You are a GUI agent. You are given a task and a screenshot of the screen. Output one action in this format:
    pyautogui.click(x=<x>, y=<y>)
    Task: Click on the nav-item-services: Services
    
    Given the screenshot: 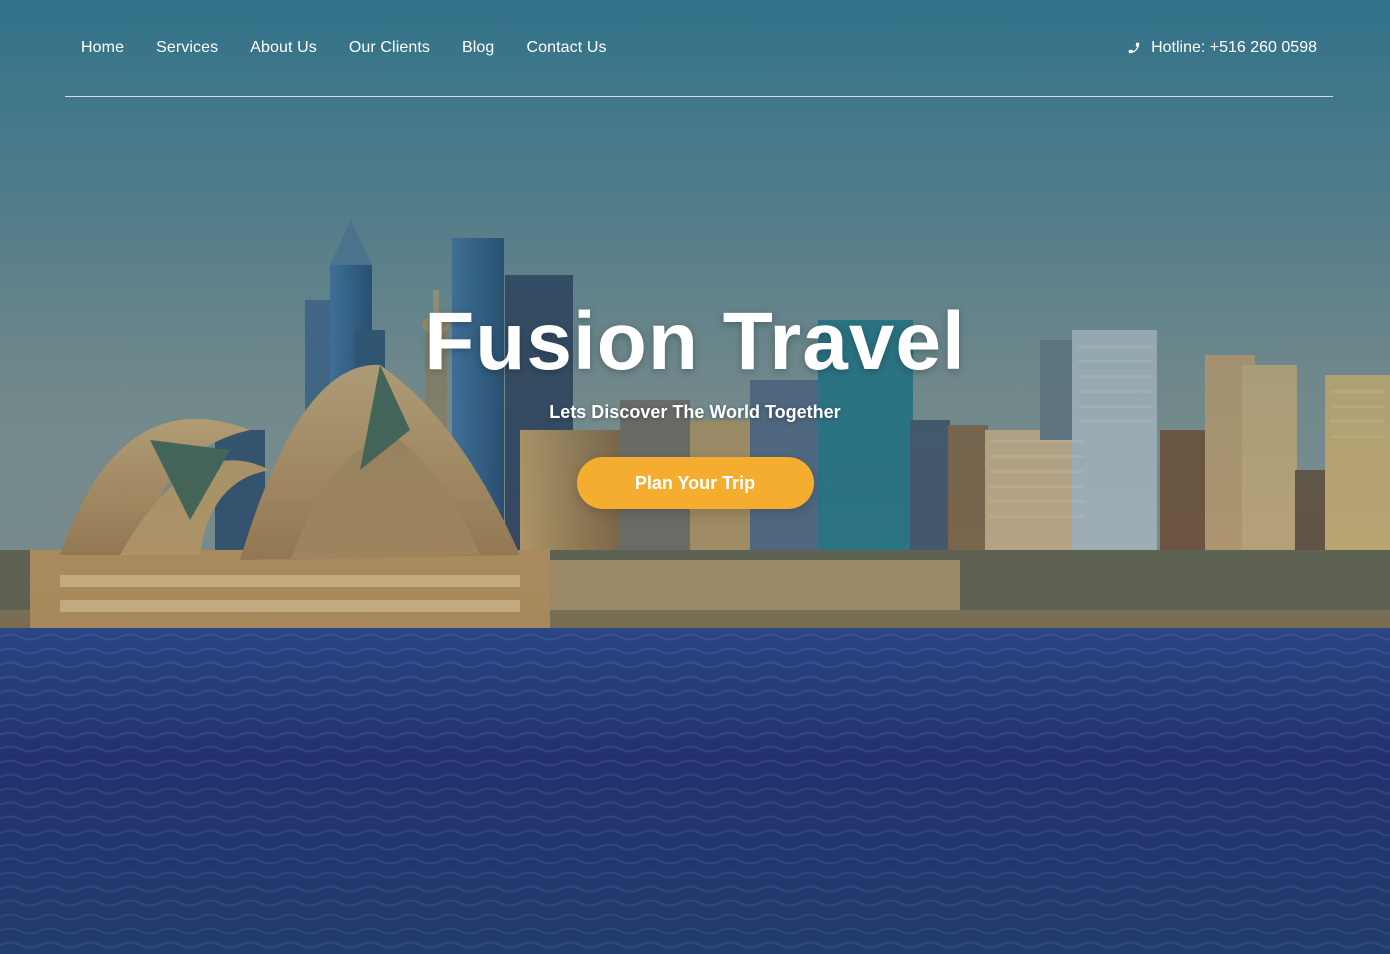 What is the action you would take?
    pyautogui.click(x=187, y=48)
    